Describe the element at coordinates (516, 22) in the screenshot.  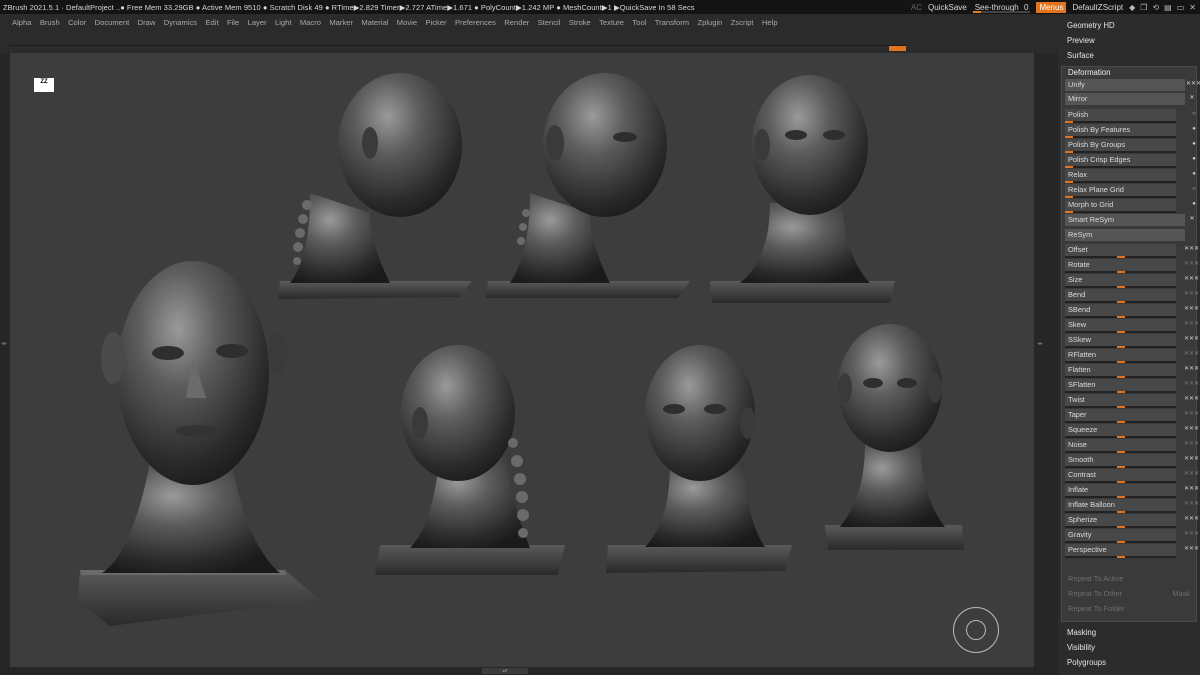
I see `menu-render: Render` at that location.